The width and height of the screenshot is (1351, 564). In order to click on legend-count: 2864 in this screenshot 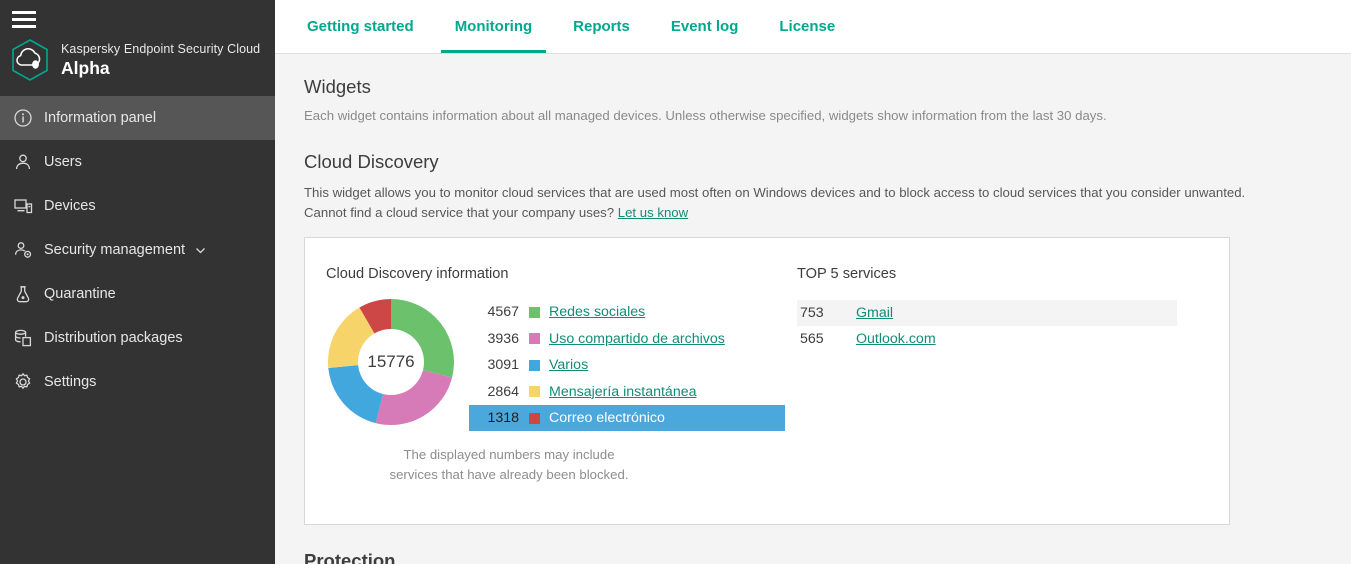, I will do `click(503, 391)`.